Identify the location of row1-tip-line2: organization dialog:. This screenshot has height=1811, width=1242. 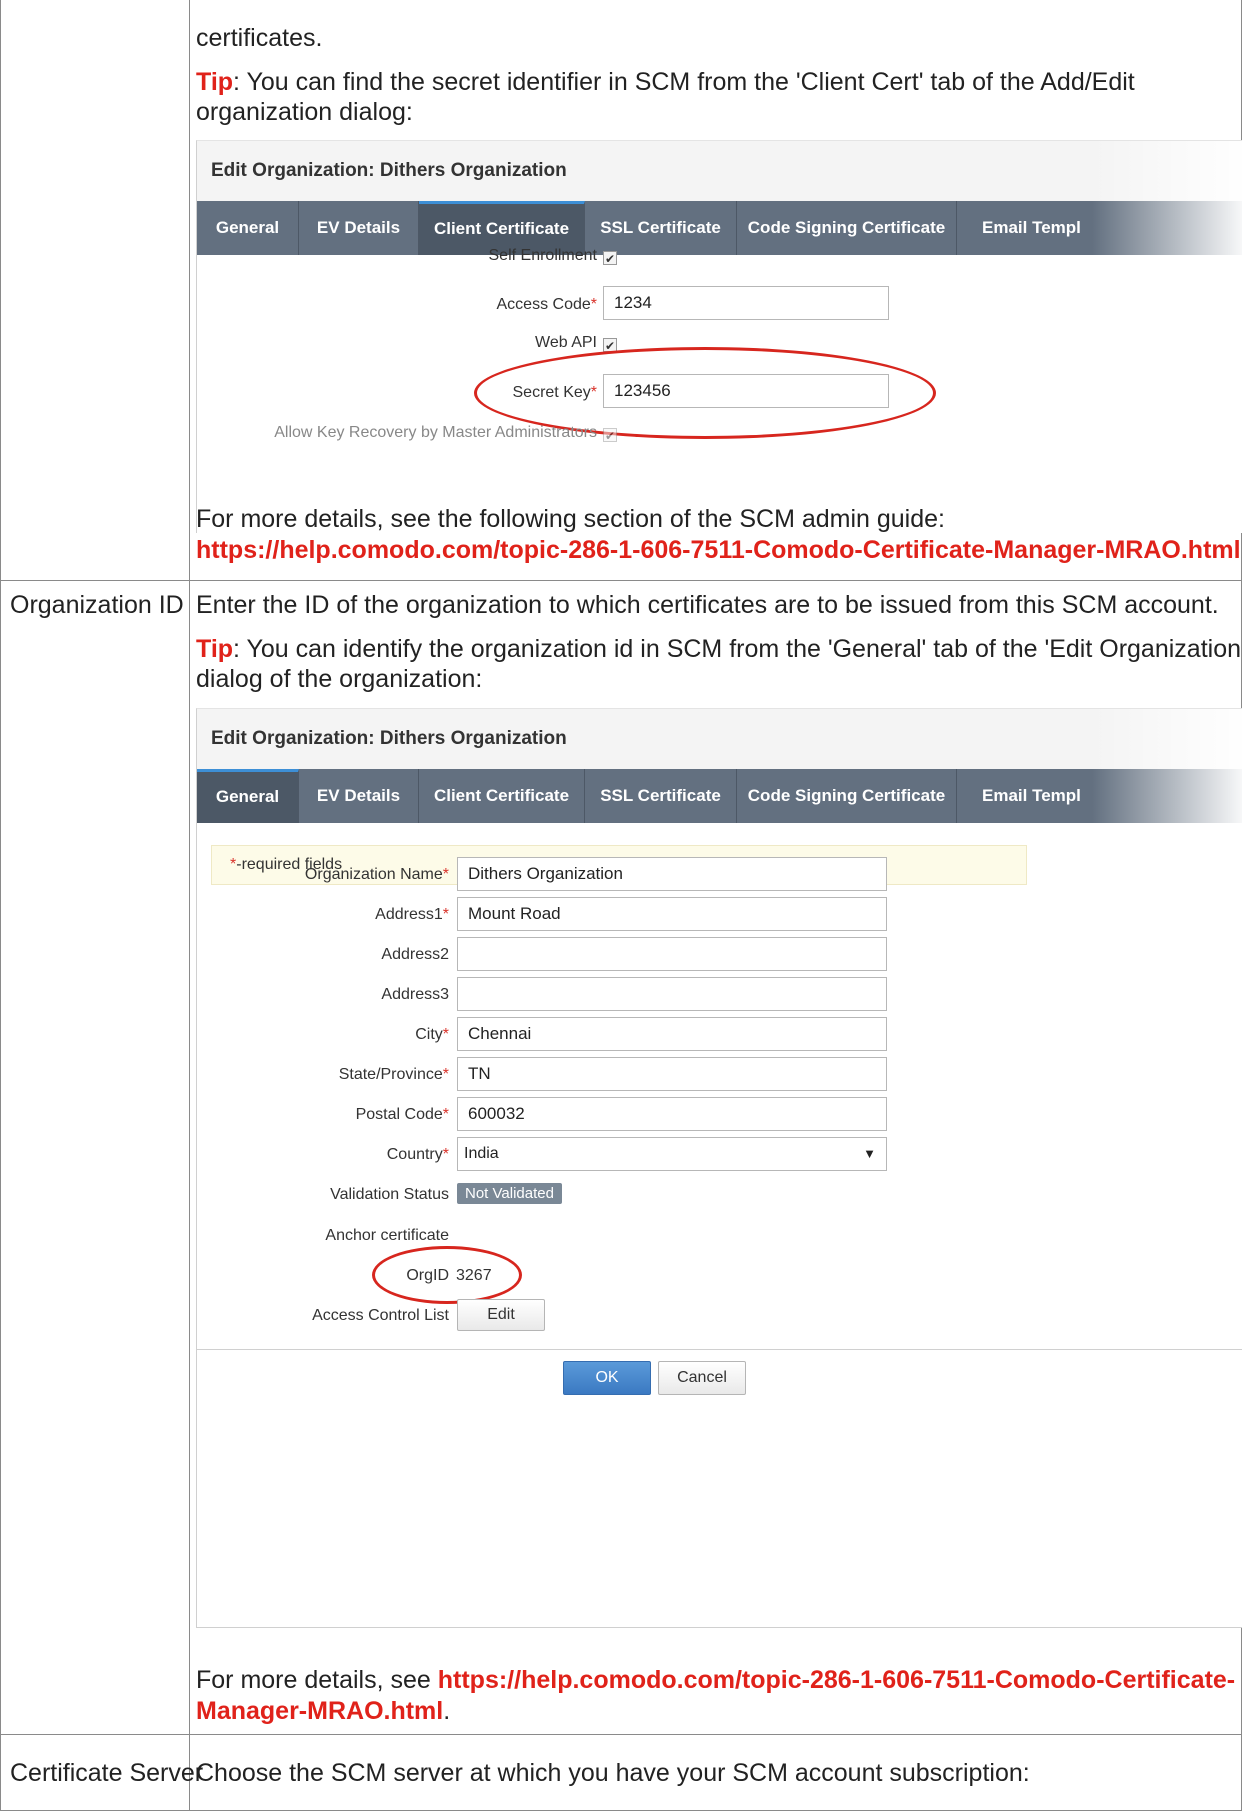
(304, 112).